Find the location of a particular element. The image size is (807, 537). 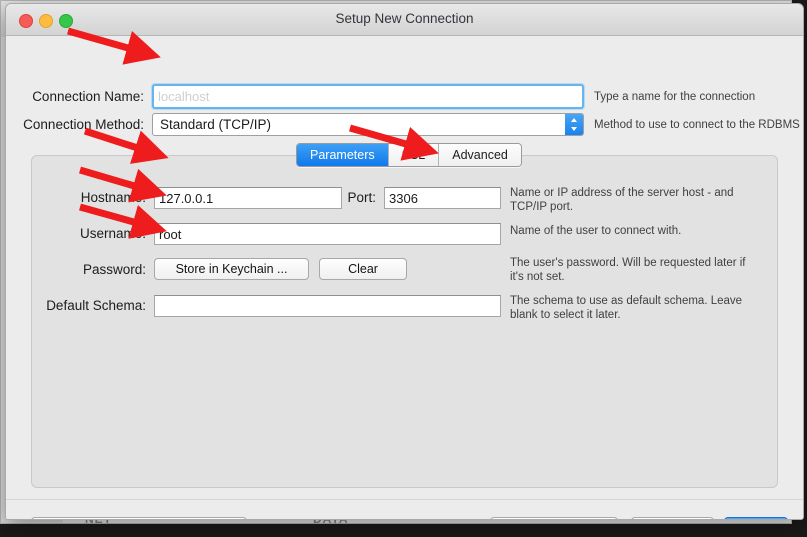

tab-ssl: SSL is located at coordinates (414, 155).